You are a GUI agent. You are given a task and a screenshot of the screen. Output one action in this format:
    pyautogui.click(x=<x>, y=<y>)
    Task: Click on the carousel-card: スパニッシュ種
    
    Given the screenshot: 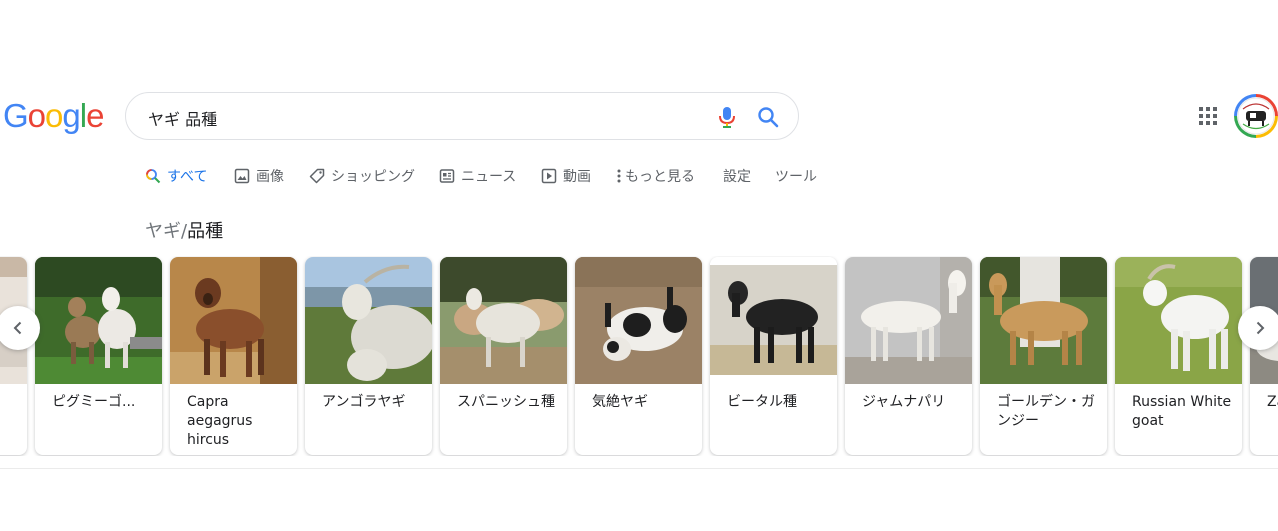 What is the action you would take?
    pyautogui.click(x=503, y=356)
    